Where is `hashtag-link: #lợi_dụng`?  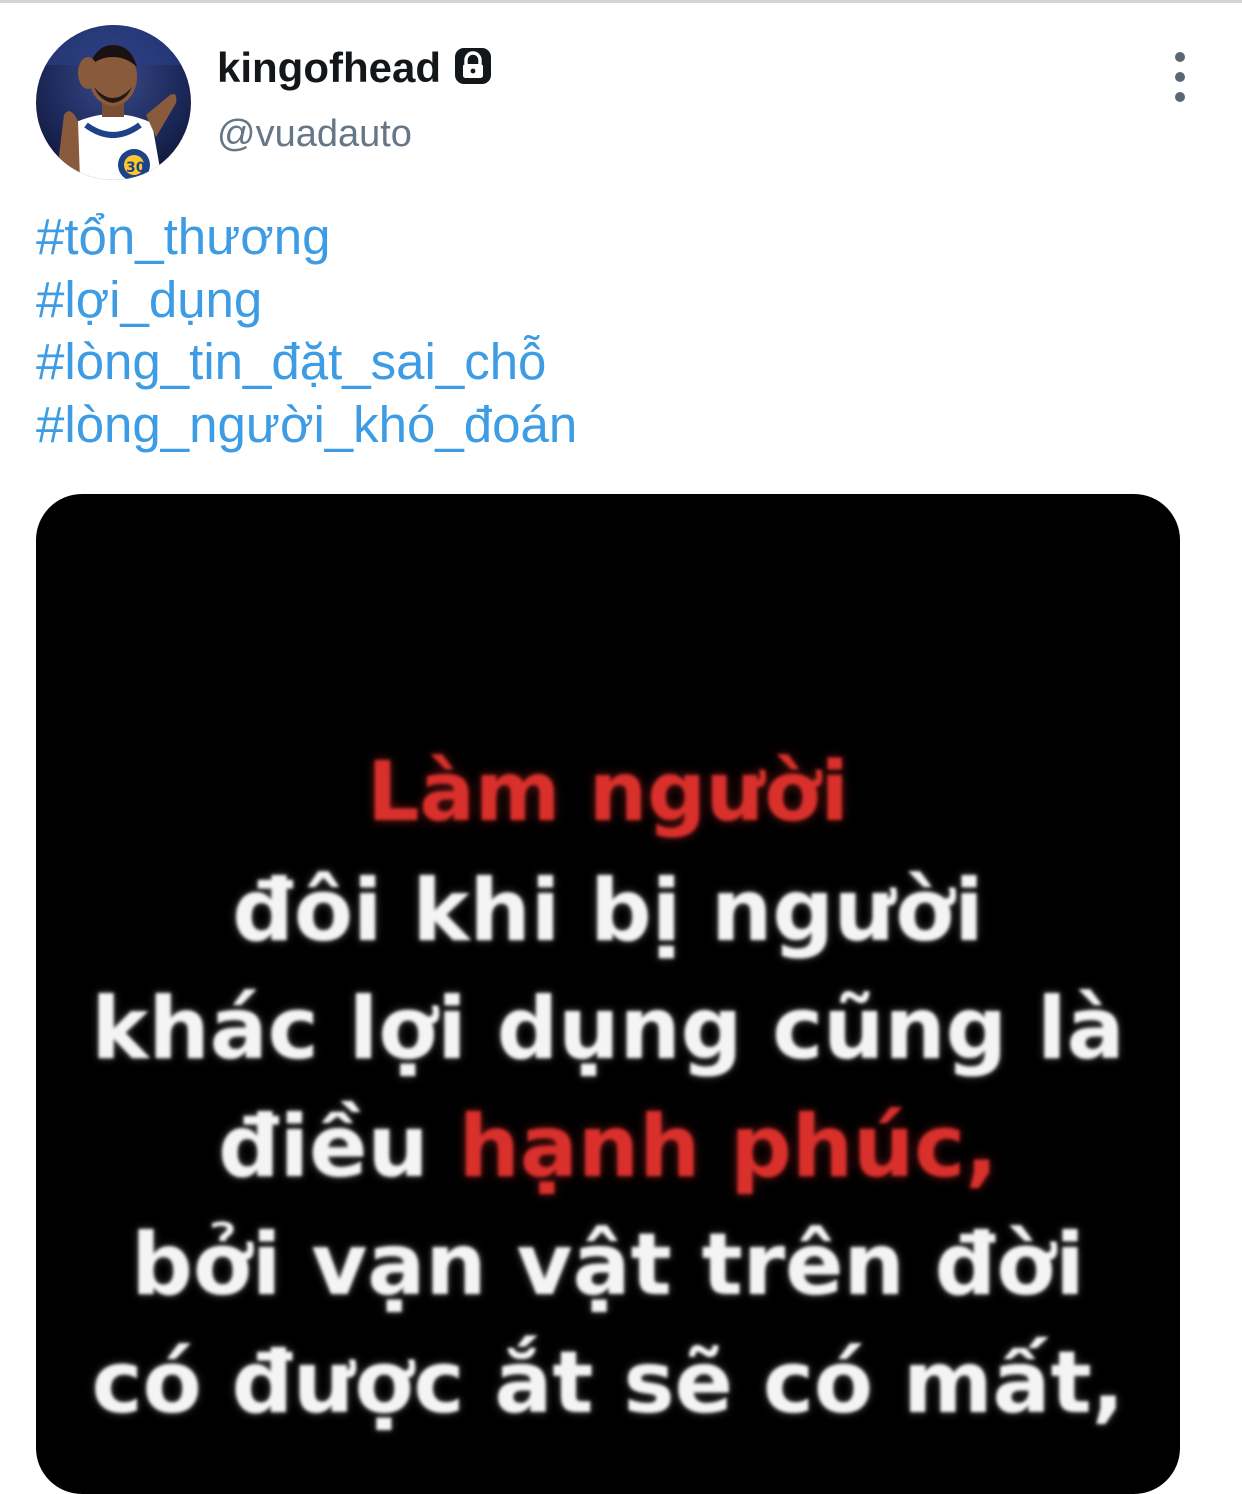
hashtag-link: #lợi_dụng is located at coordinates (306, 300).